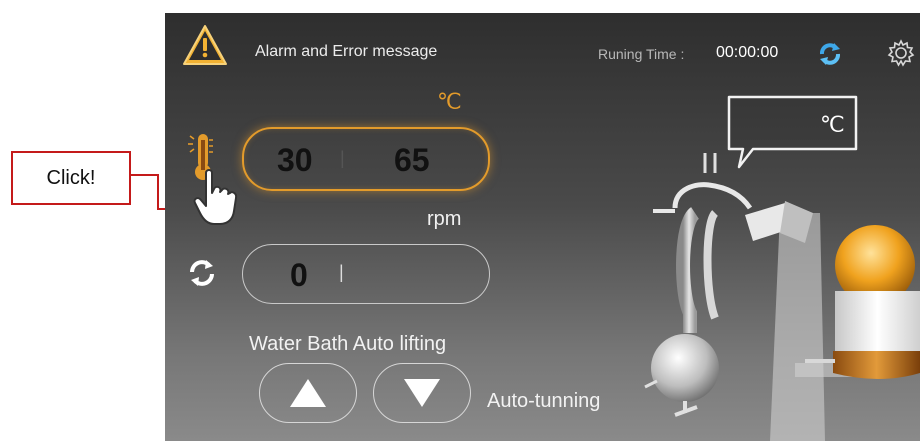 This screenshot has width=920, height=441. Describe the element at coordinates (215, 197) in the screenshot. I see `hand-pointer-icon` at that location.